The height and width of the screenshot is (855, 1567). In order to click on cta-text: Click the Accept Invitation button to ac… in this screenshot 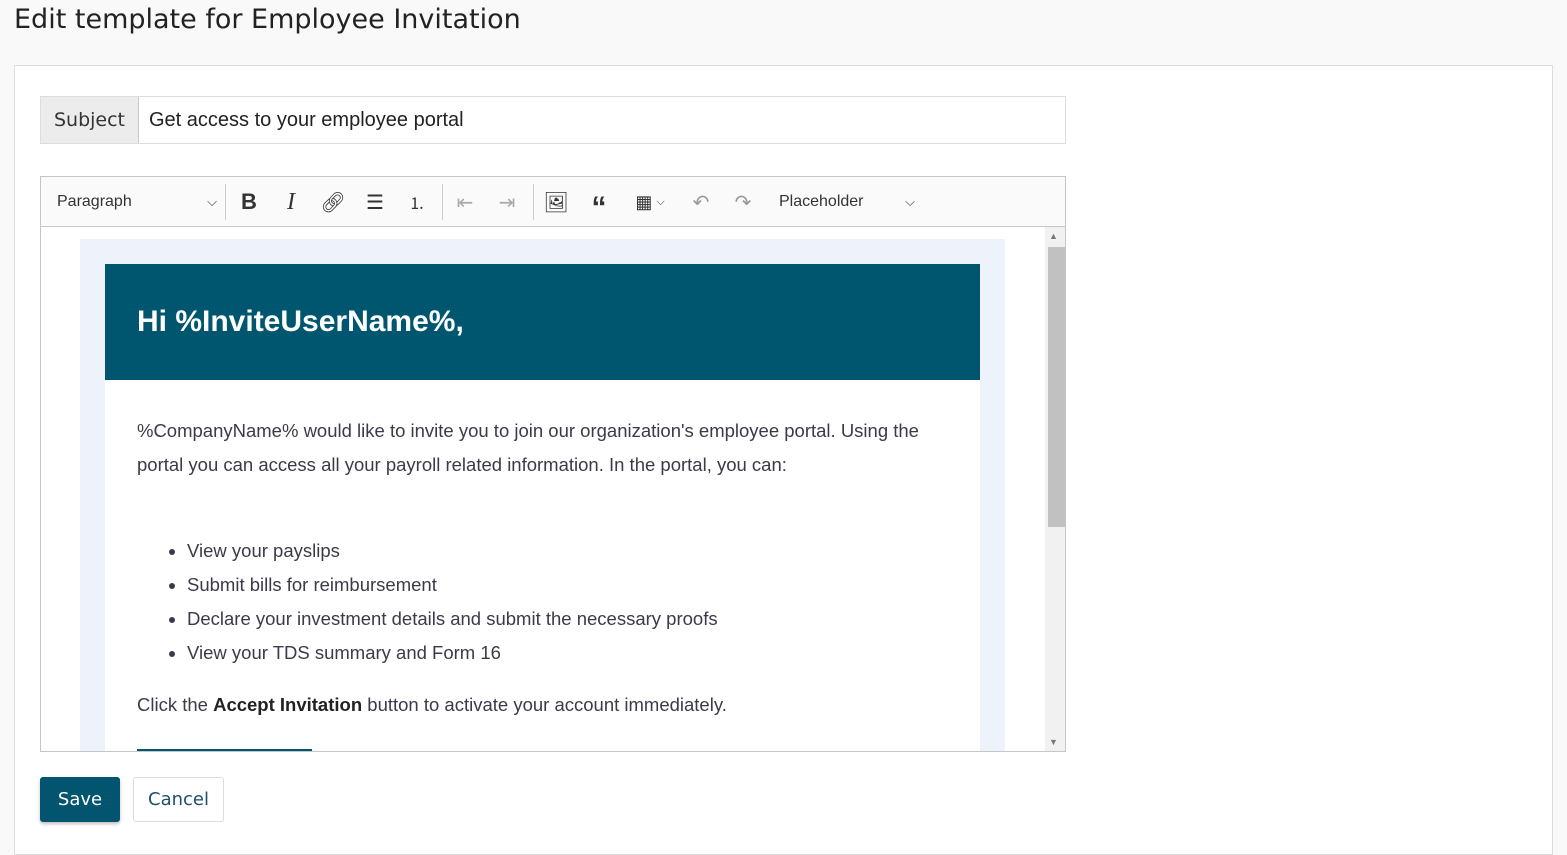, I will do `click(432, 704)`.